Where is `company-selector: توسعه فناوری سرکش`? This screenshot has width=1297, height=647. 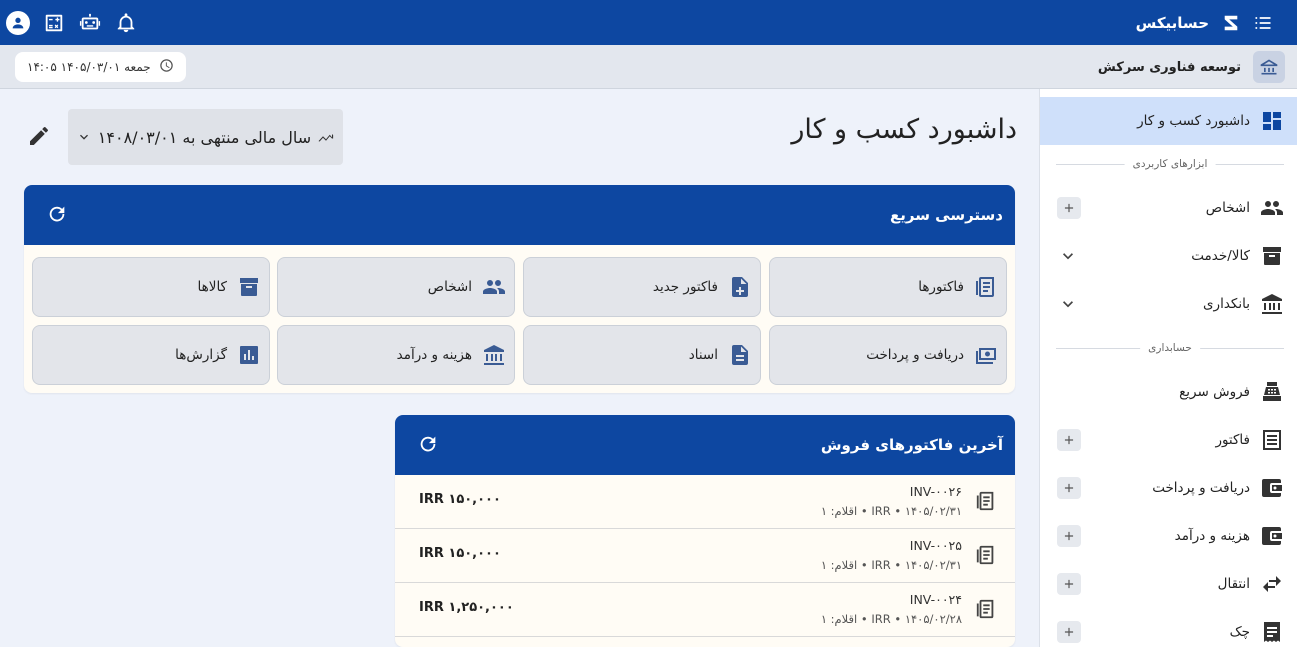 company-selector: توسعه فناوری سرکش is located at coordinates (1191, 67).